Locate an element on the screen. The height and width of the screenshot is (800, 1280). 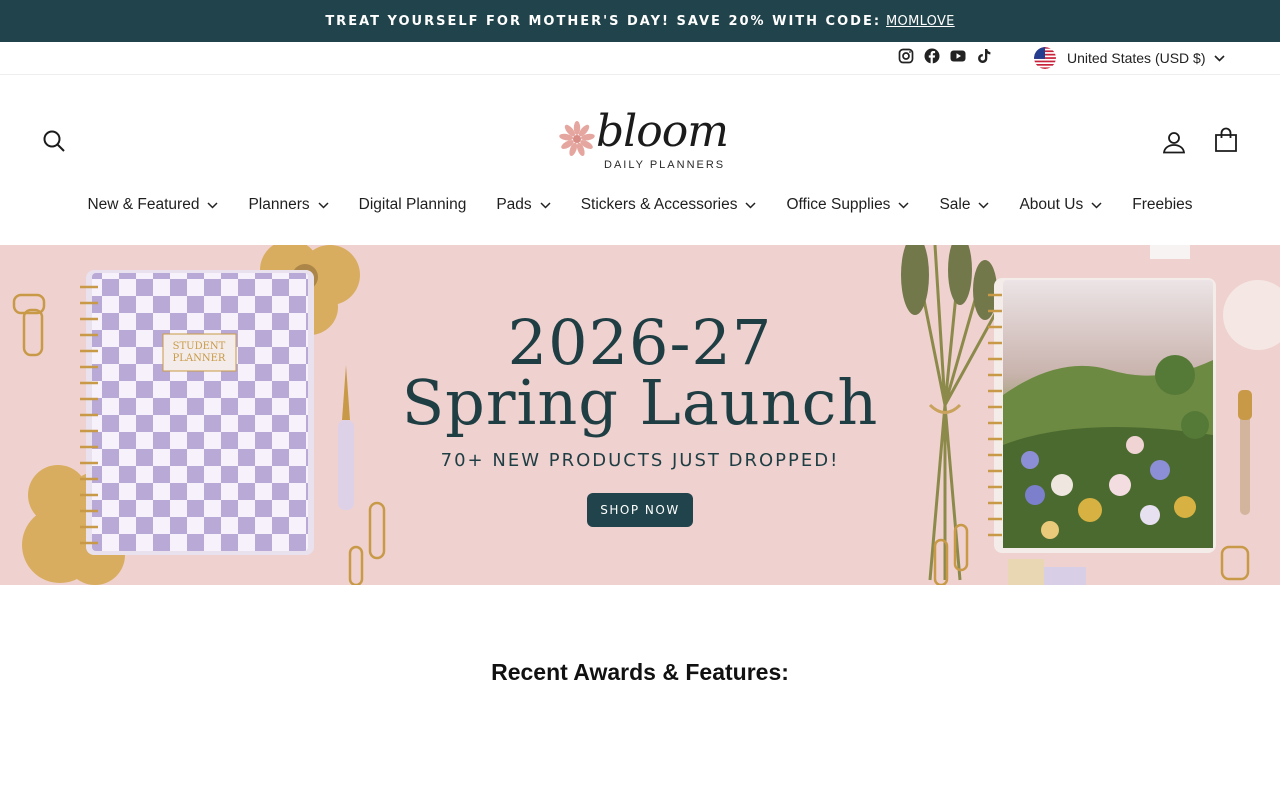
nav-item-about-us: About Us is located at coordinates (1060, 205).